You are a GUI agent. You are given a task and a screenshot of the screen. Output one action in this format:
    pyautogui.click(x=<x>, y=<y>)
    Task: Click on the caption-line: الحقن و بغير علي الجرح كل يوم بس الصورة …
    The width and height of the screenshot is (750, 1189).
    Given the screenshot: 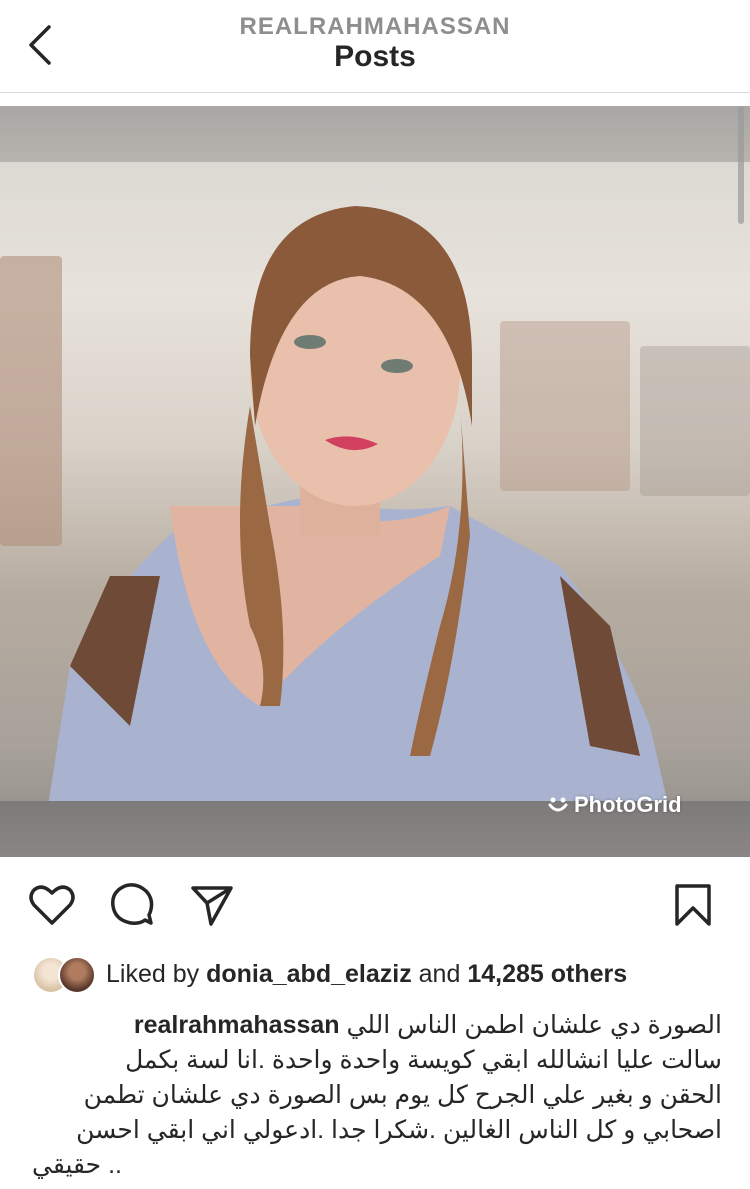 What is the action you would take?
    pyautogui.click(x=402, y=1095)
    